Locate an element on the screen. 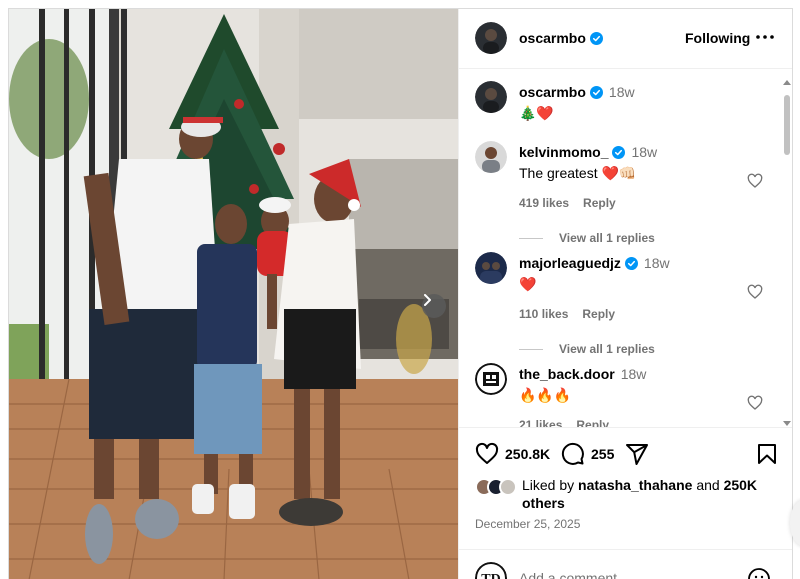 This screenshot has width=800, height=579. comment-header: majorleaguedjz 18w is located at coordinates (594, 263).